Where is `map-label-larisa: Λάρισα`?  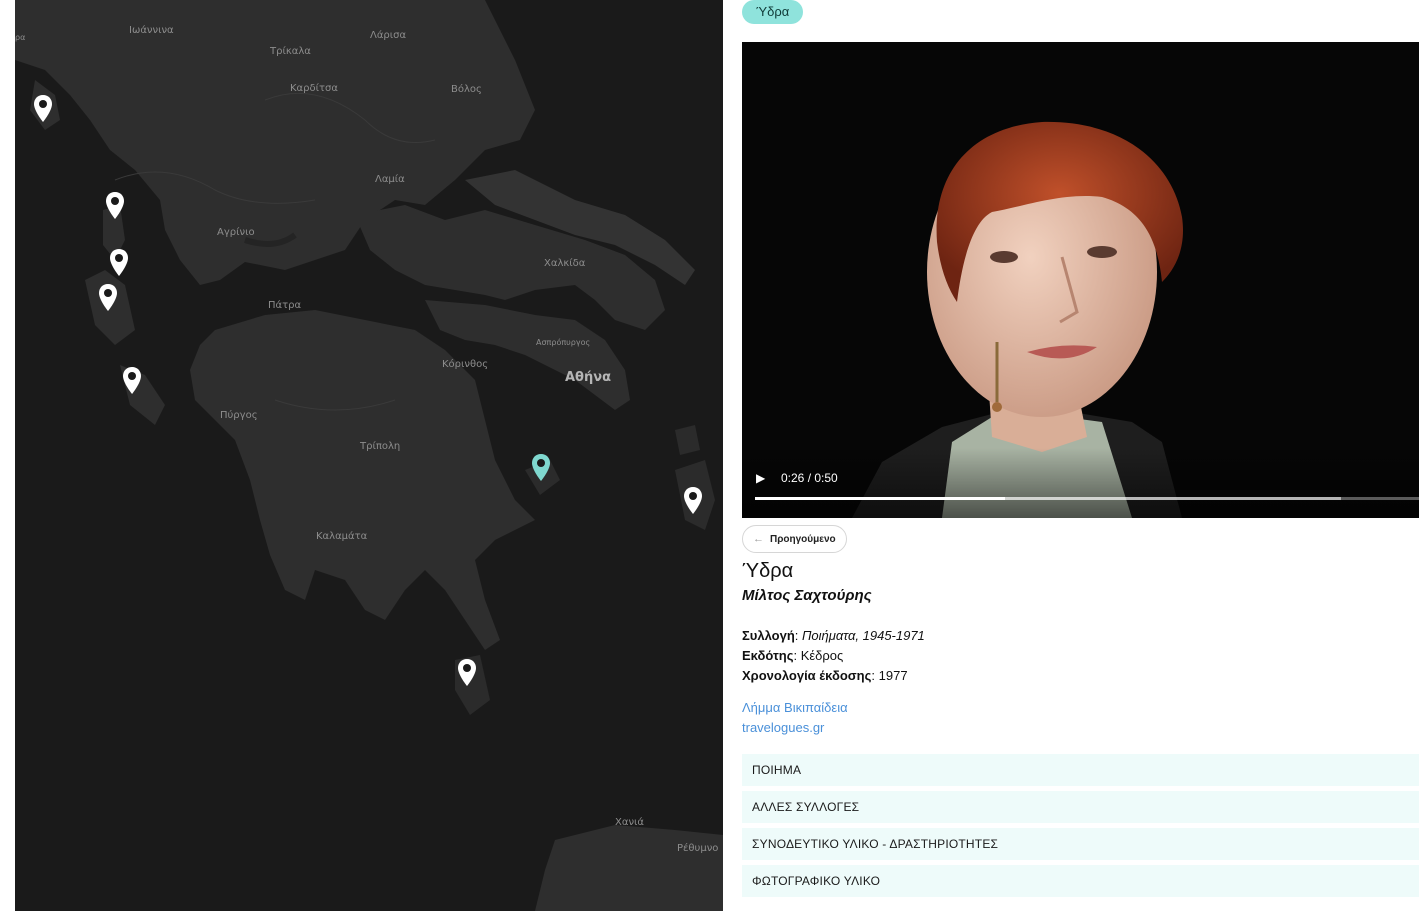
map-label-larisa: Λάρισα is located at coordinates (388, 35).